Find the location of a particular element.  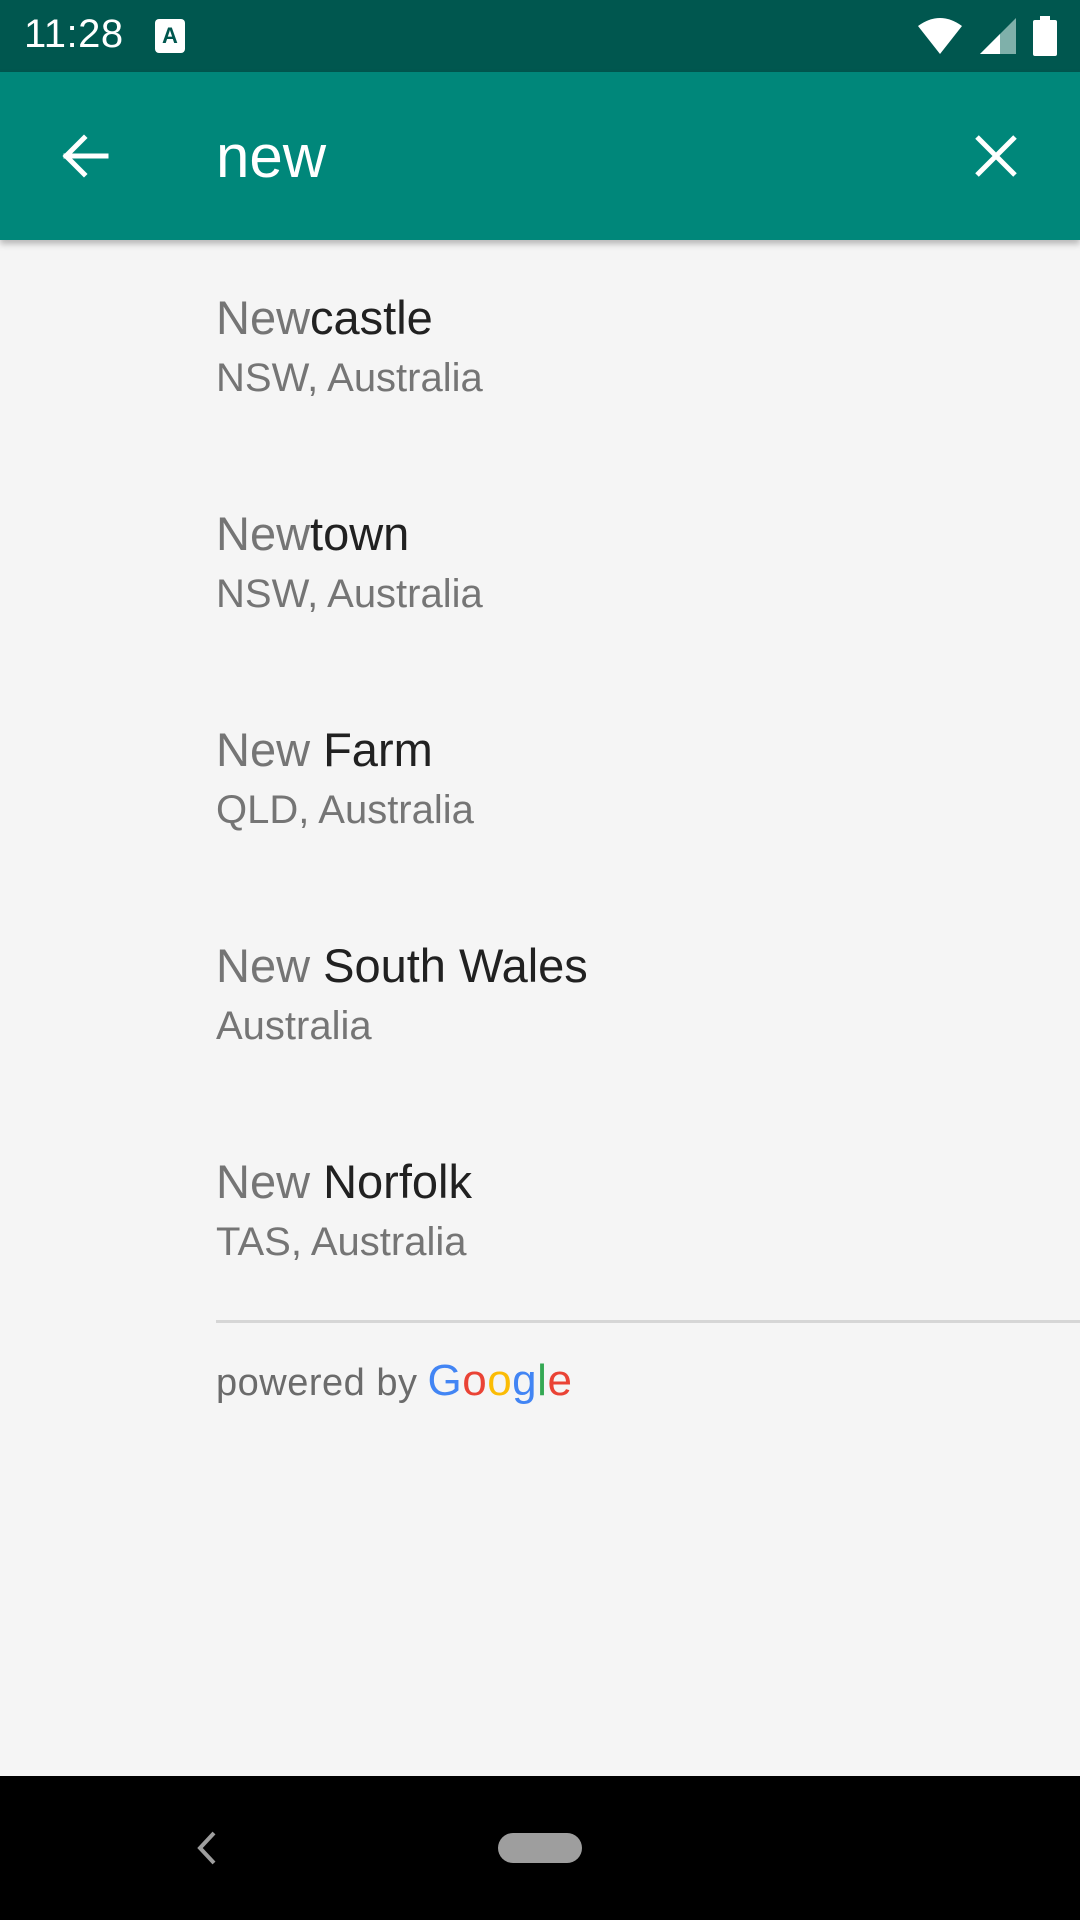

status-time: 11:28 is located at coordinates (74, 34).